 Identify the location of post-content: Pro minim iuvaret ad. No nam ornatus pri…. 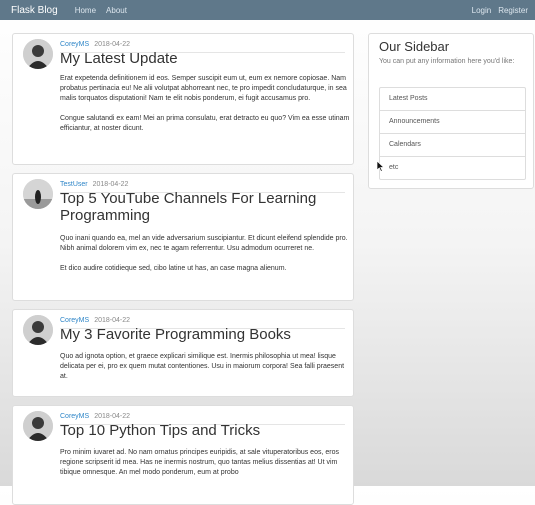
(205, 468).